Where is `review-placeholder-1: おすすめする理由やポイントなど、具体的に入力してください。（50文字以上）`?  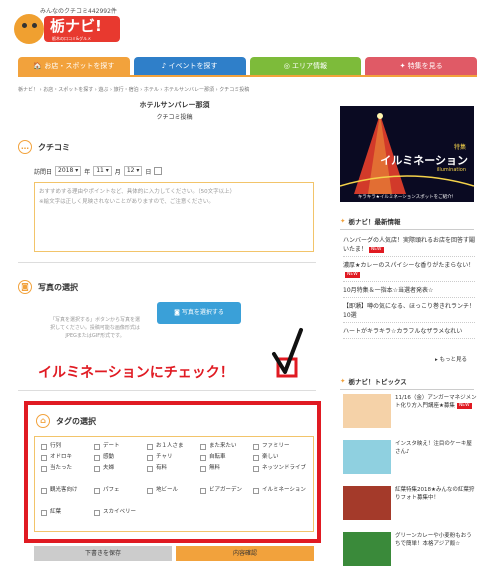 review-placeholder-1: おすすめする理由やポイントなど、具体的に入力してください。（50文字以上） is located at coordinates (137, 192).